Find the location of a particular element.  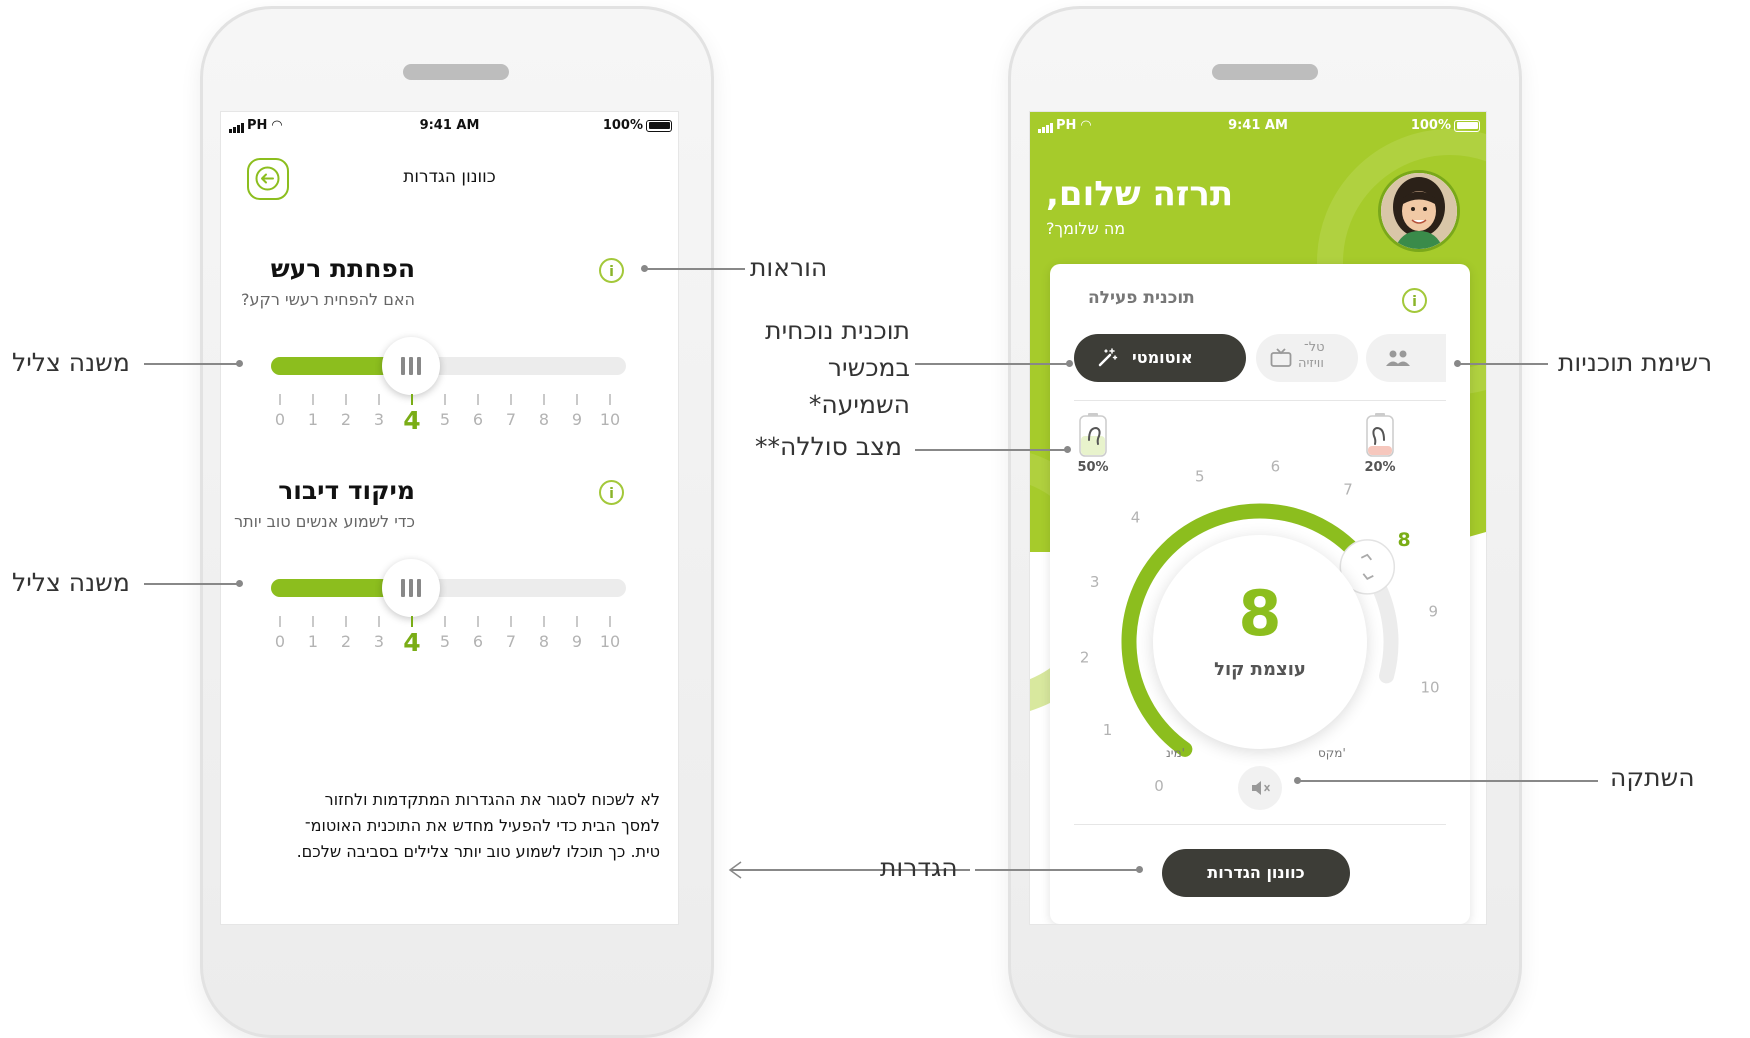

callout-current-program-line: במכשיר is located at coordinates (868, 367).